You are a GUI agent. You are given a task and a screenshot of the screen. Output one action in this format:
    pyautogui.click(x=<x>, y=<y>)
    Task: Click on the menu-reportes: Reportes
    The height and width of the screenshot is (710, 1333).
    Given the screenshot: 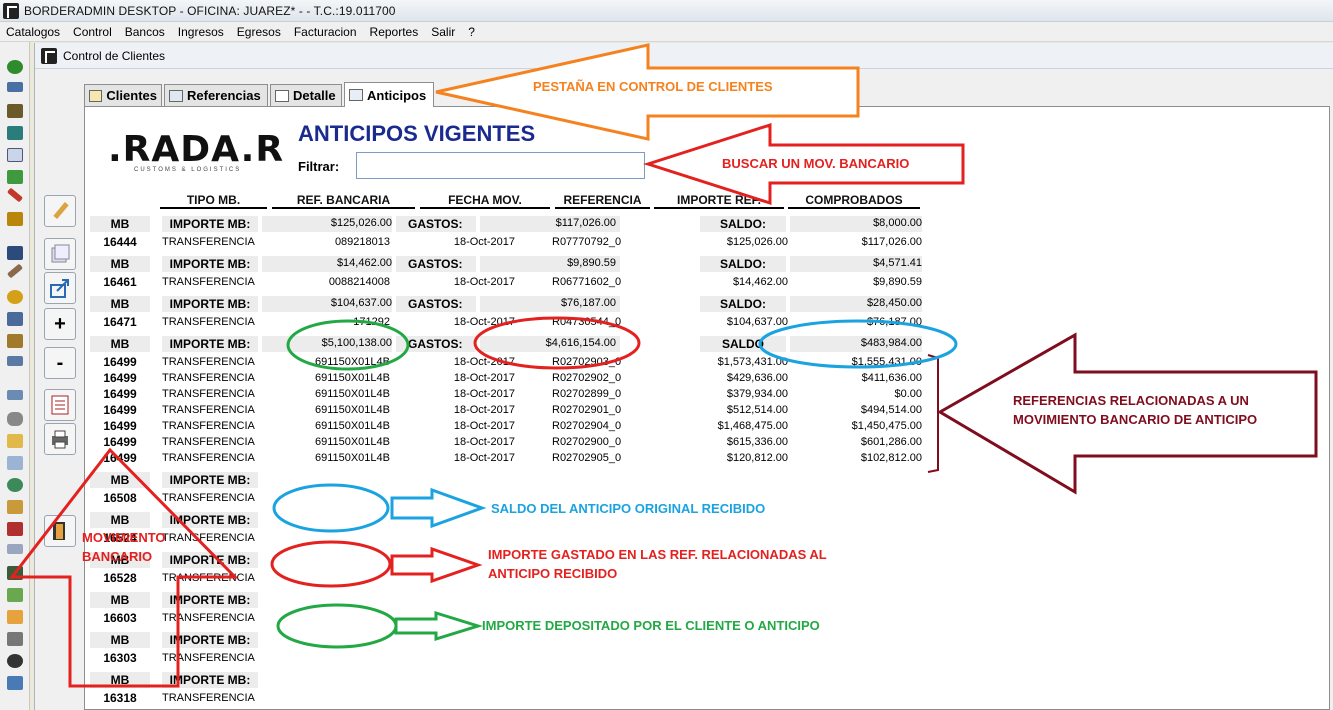 What is the action you would take?
    pyautogui.click(x=394, y=32)
    